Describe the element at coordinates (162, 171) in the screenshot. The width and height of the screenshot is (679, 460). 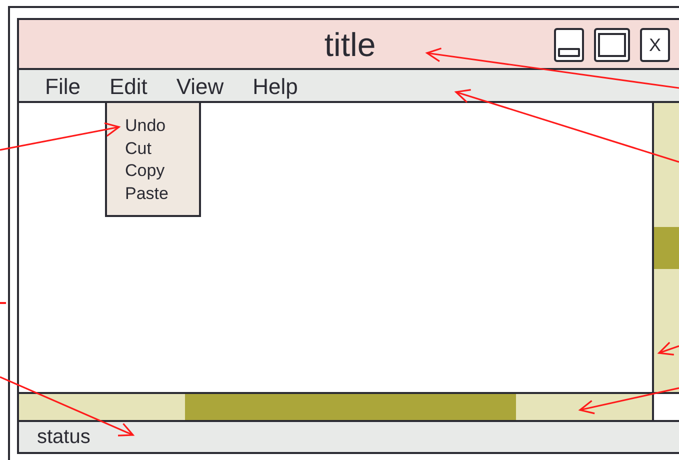
I see `menu-option: Copy` at that location.